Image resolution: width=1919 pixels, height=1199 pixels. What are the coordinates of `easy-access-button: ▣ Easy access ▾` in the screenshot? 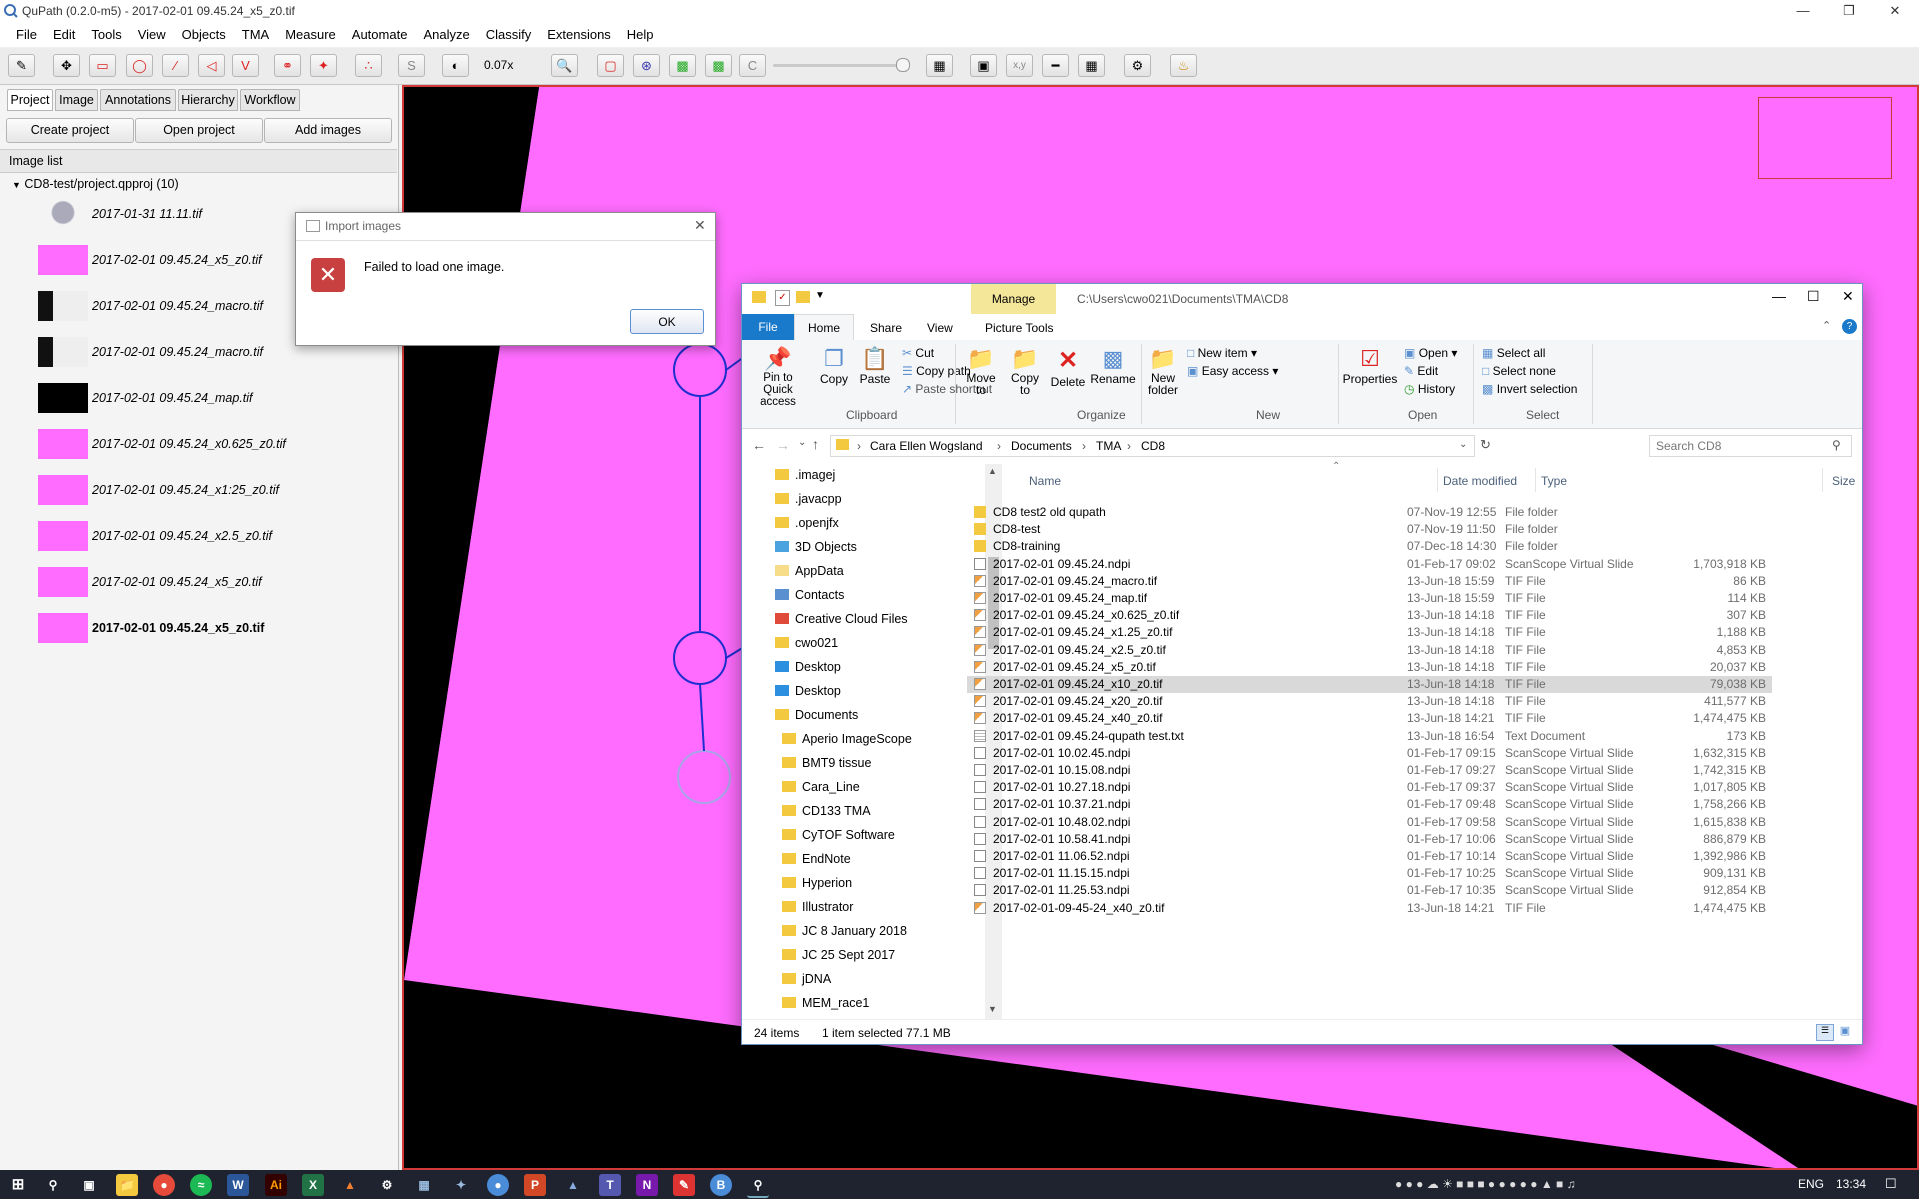 It's located at (1232, 371).